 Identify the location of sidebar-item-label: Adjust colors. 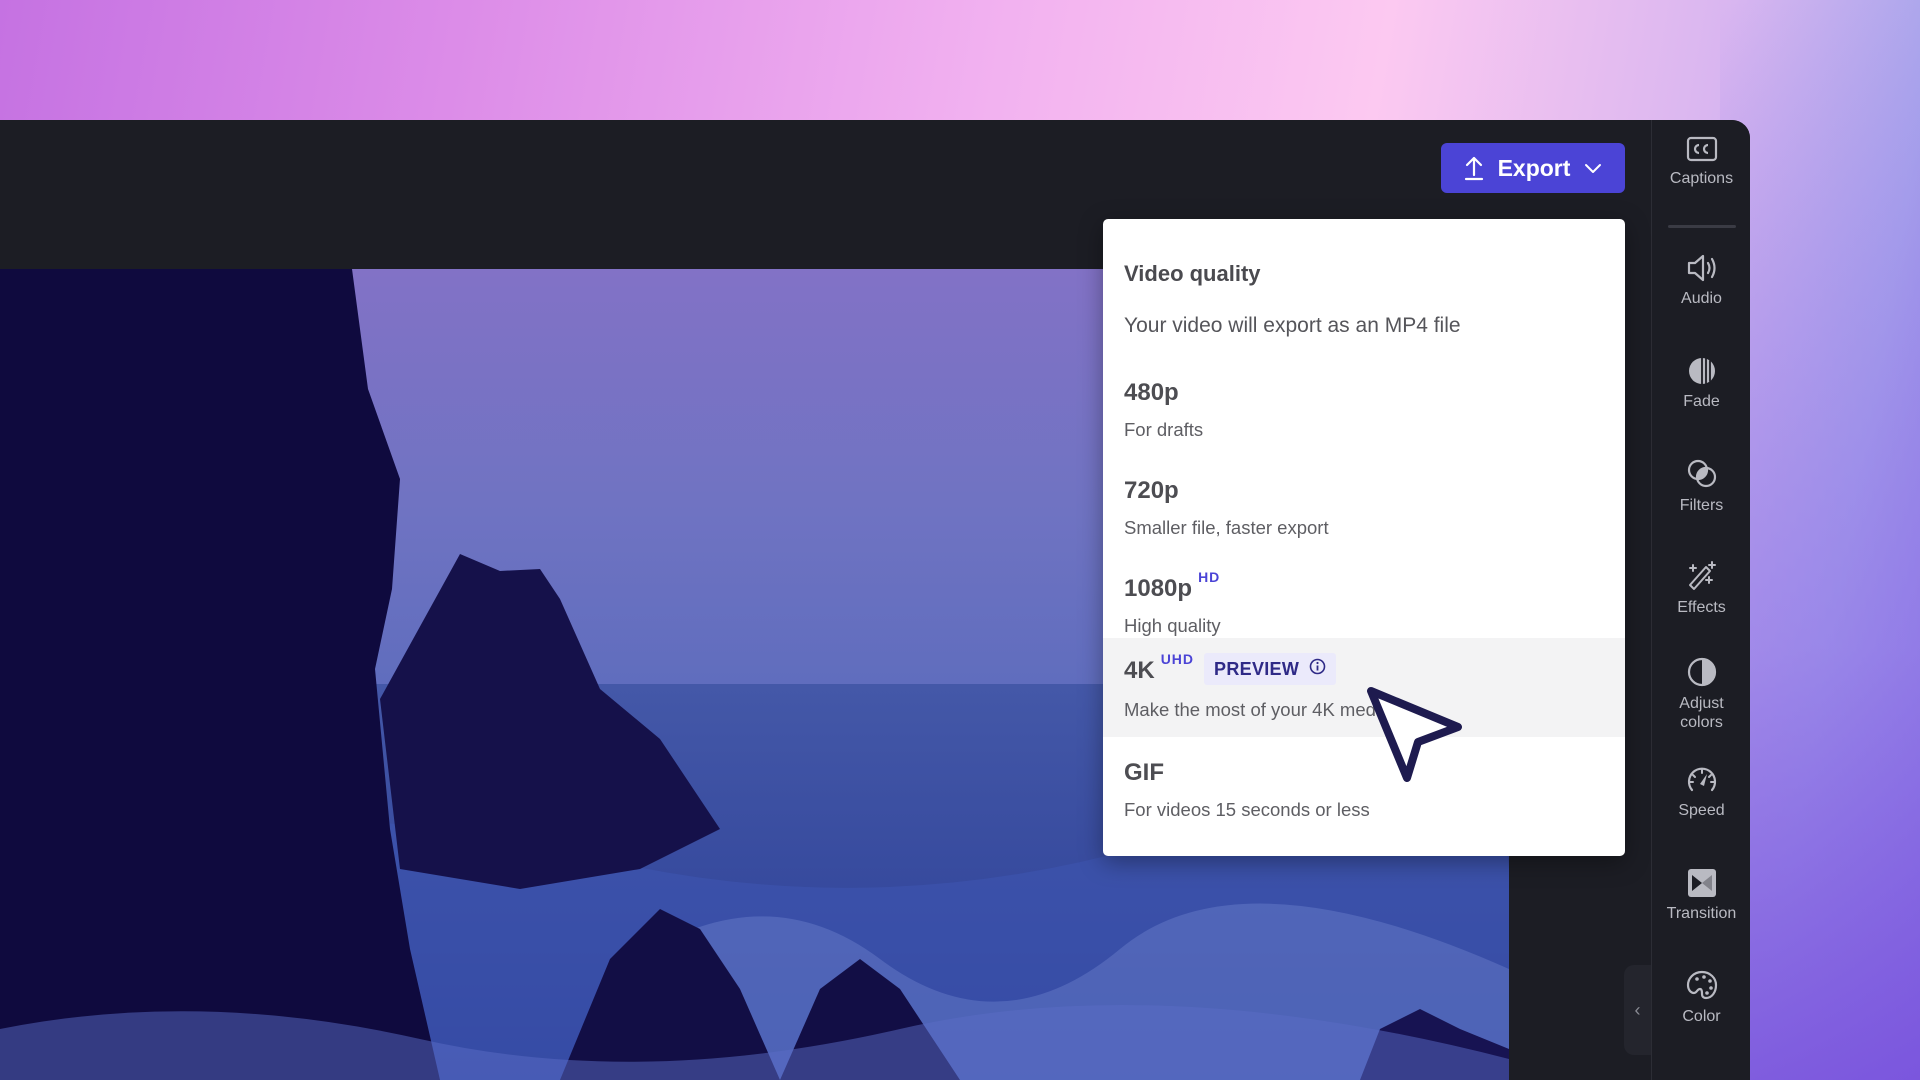
(1701, 713).